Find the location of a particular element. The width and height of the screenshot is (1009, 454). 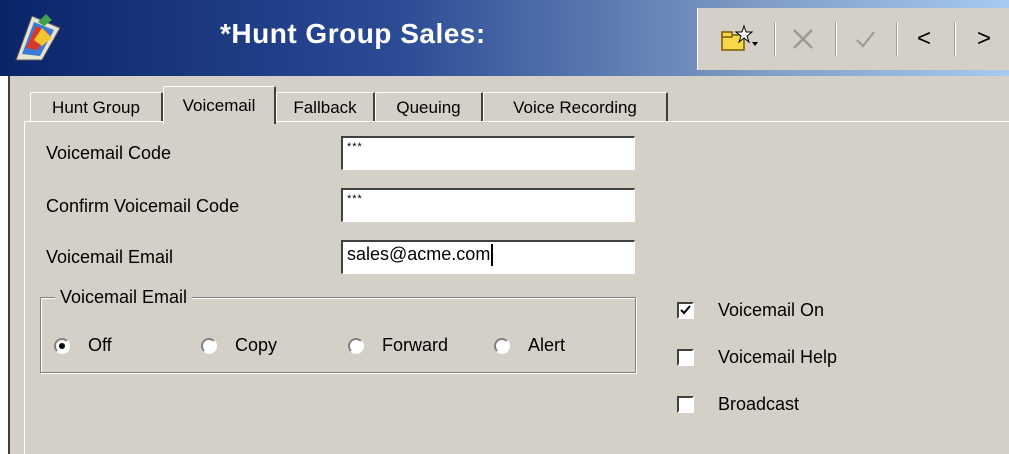

tab-fallback: Fallback is located at coordinates (325, 107).